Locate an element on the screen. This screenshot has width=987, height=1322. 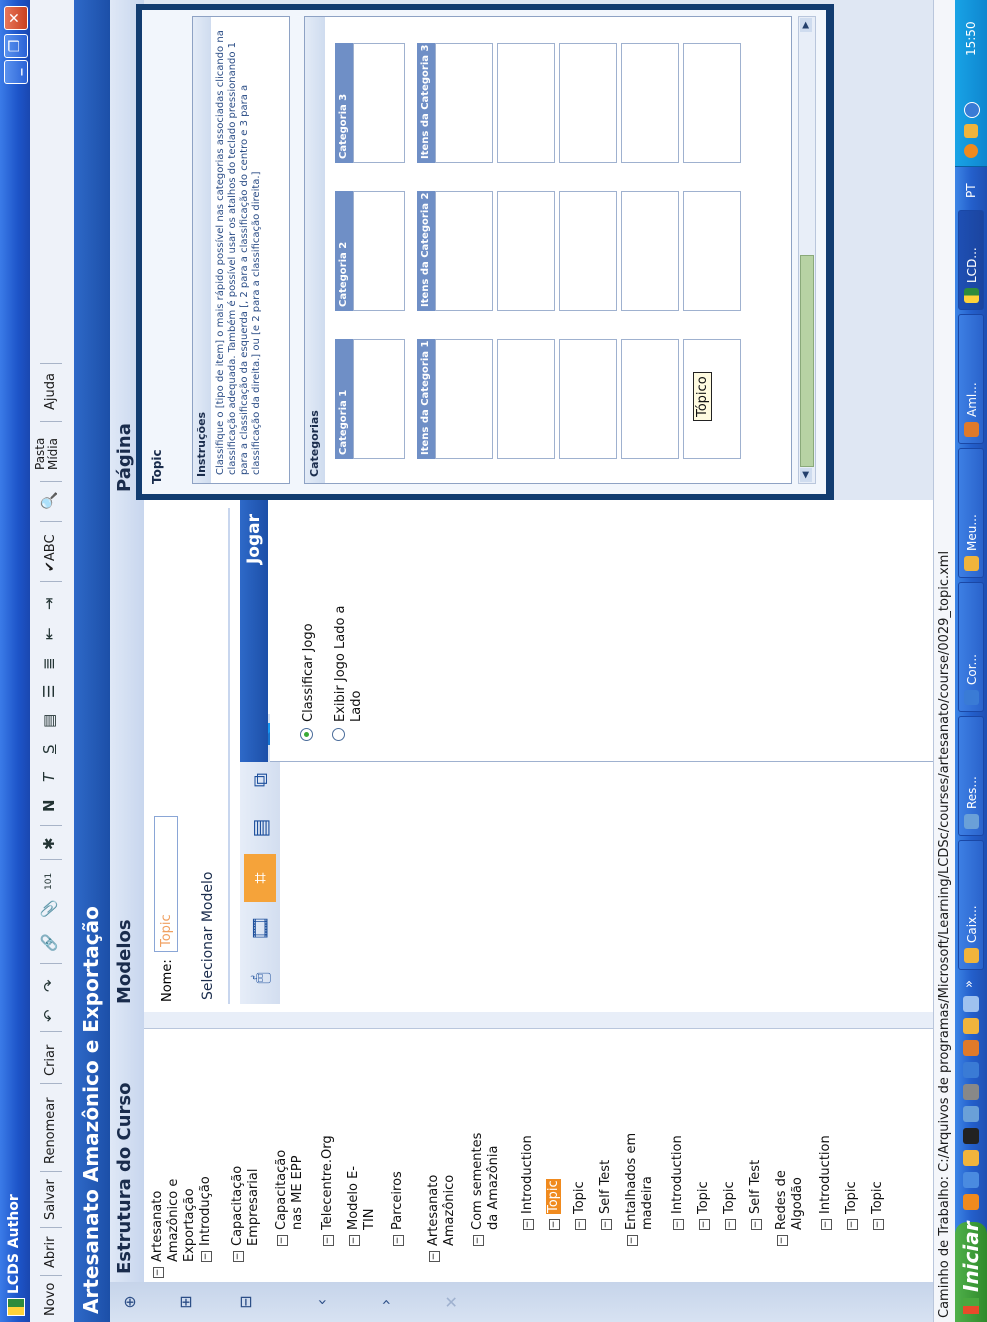
radio-selected-icon is located at coordinates (306, 734).